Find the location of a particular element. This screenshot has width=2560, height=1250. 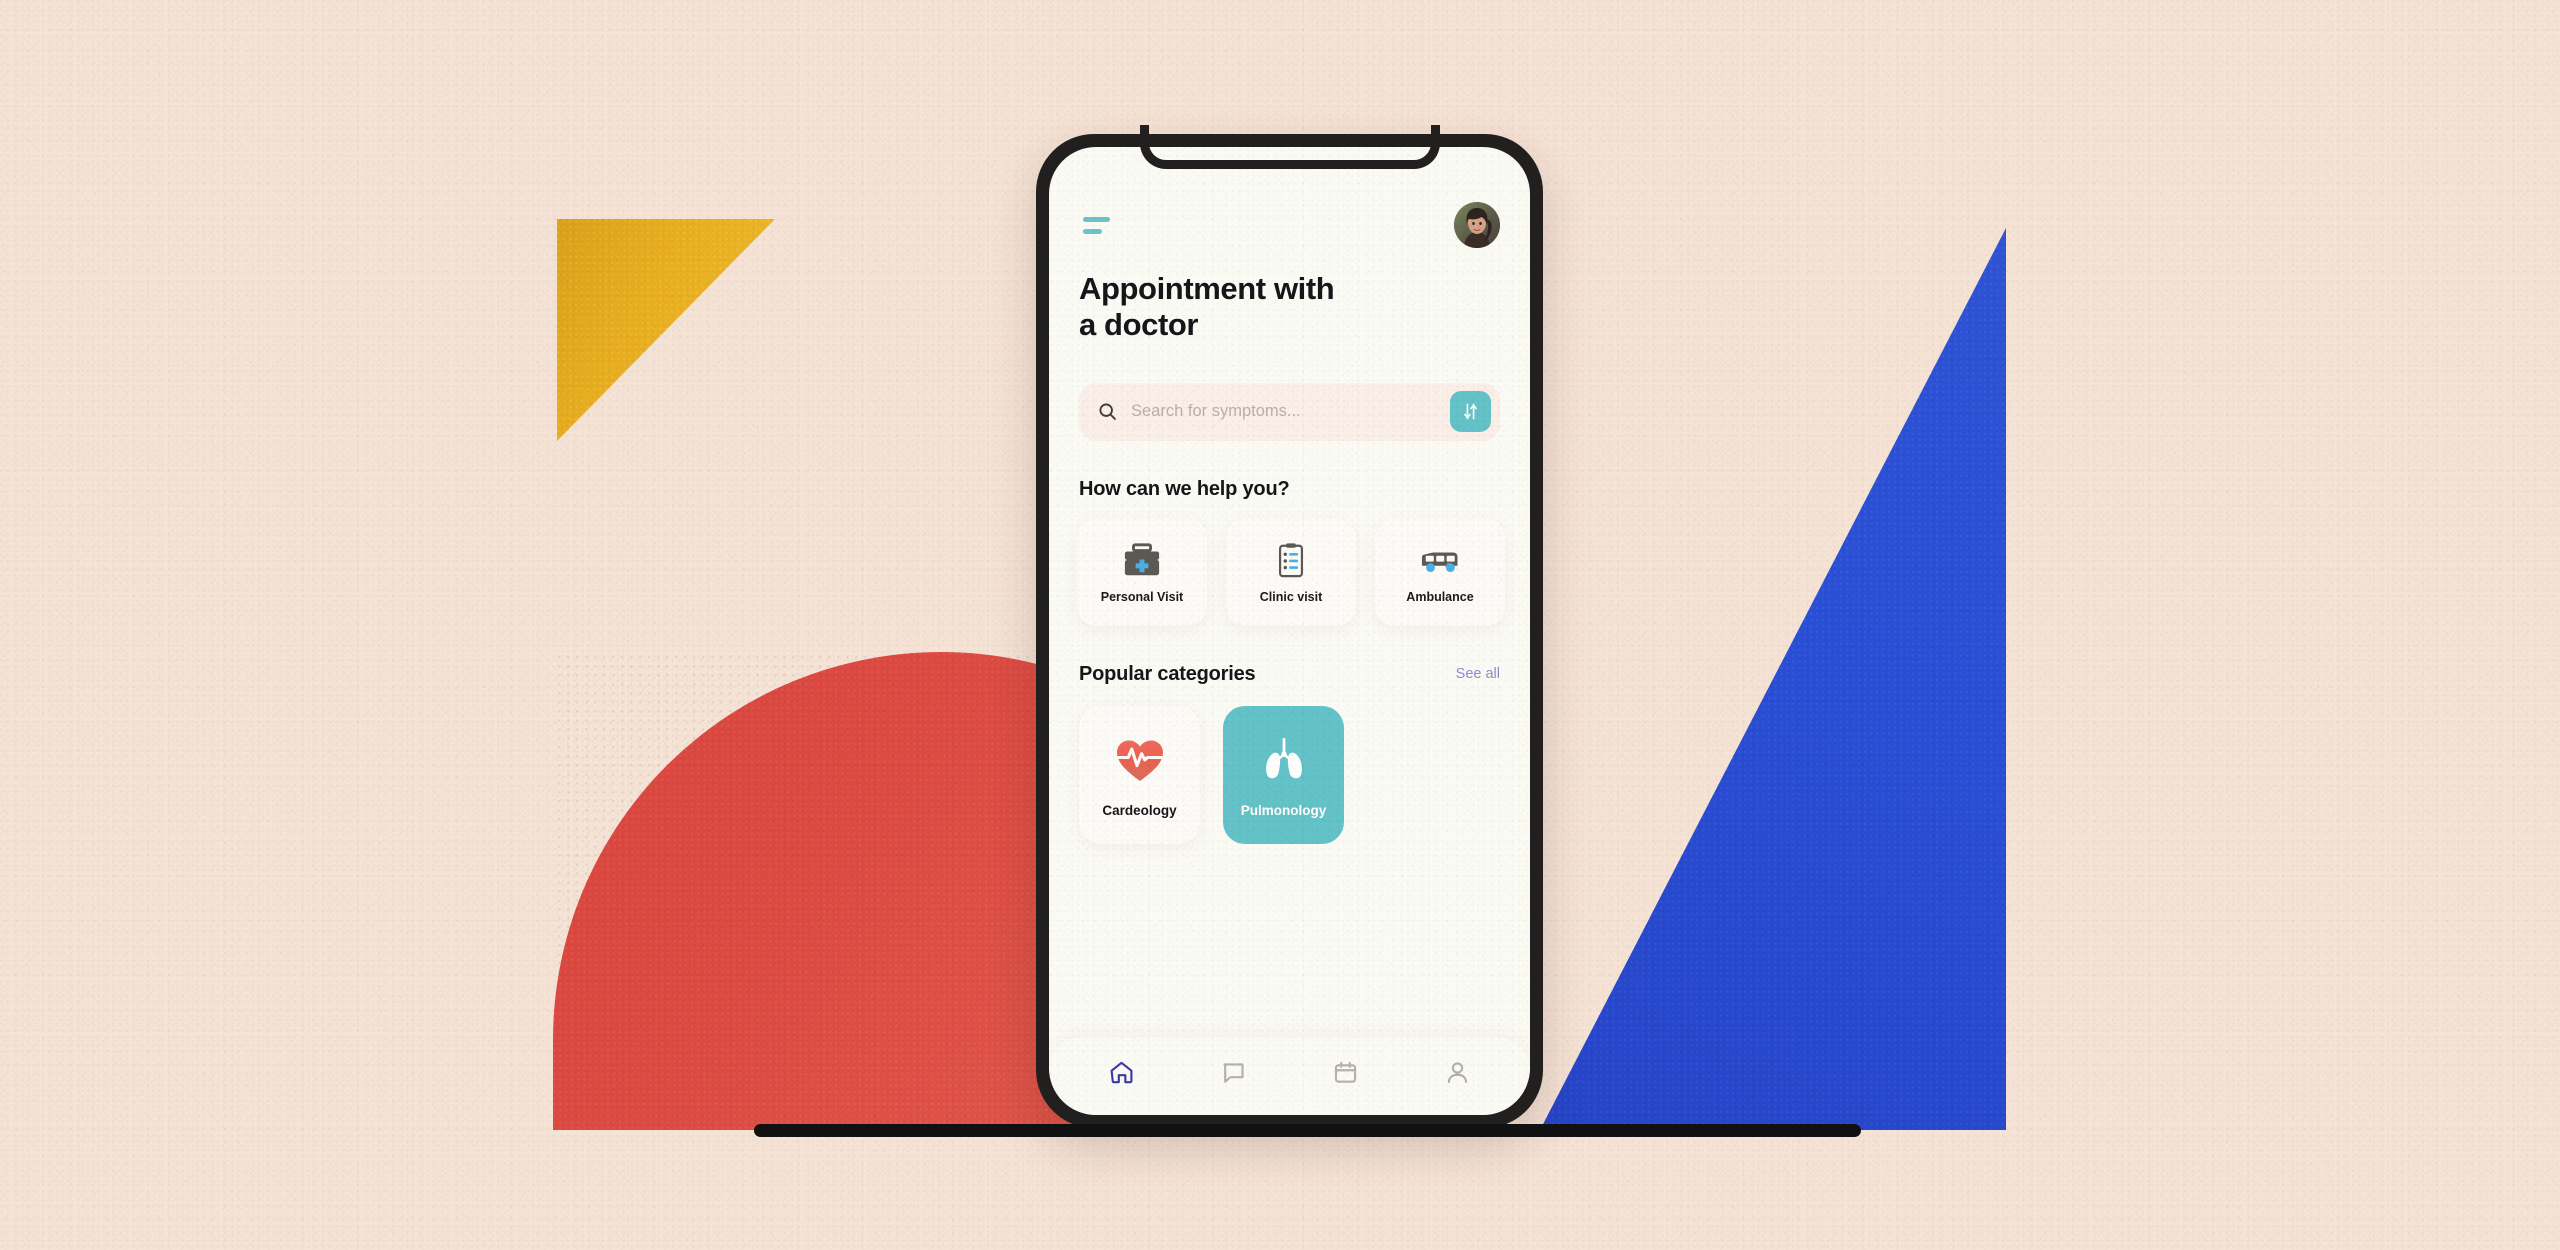

sliders-filter-button is located at coordinates (1470, 412).